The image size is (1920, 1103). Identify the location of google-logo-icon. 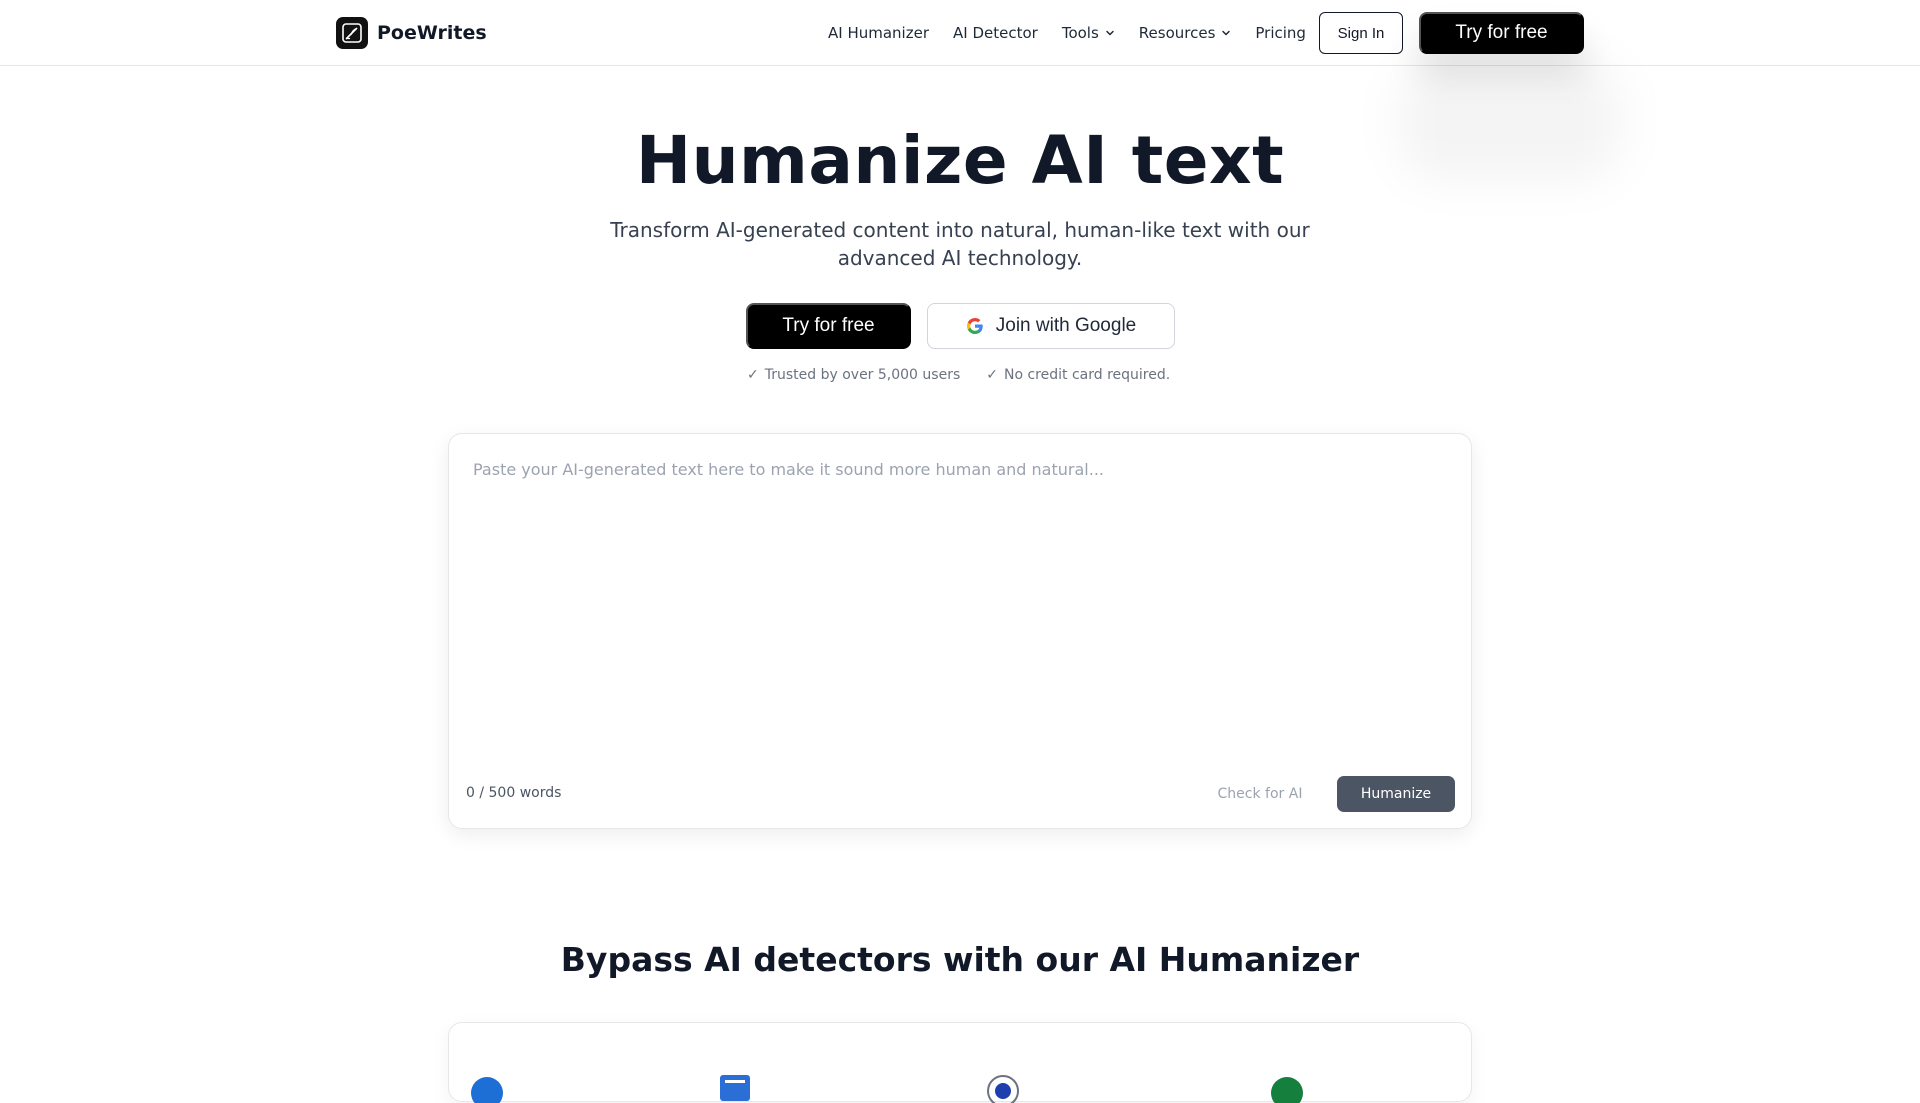
(974, 326).